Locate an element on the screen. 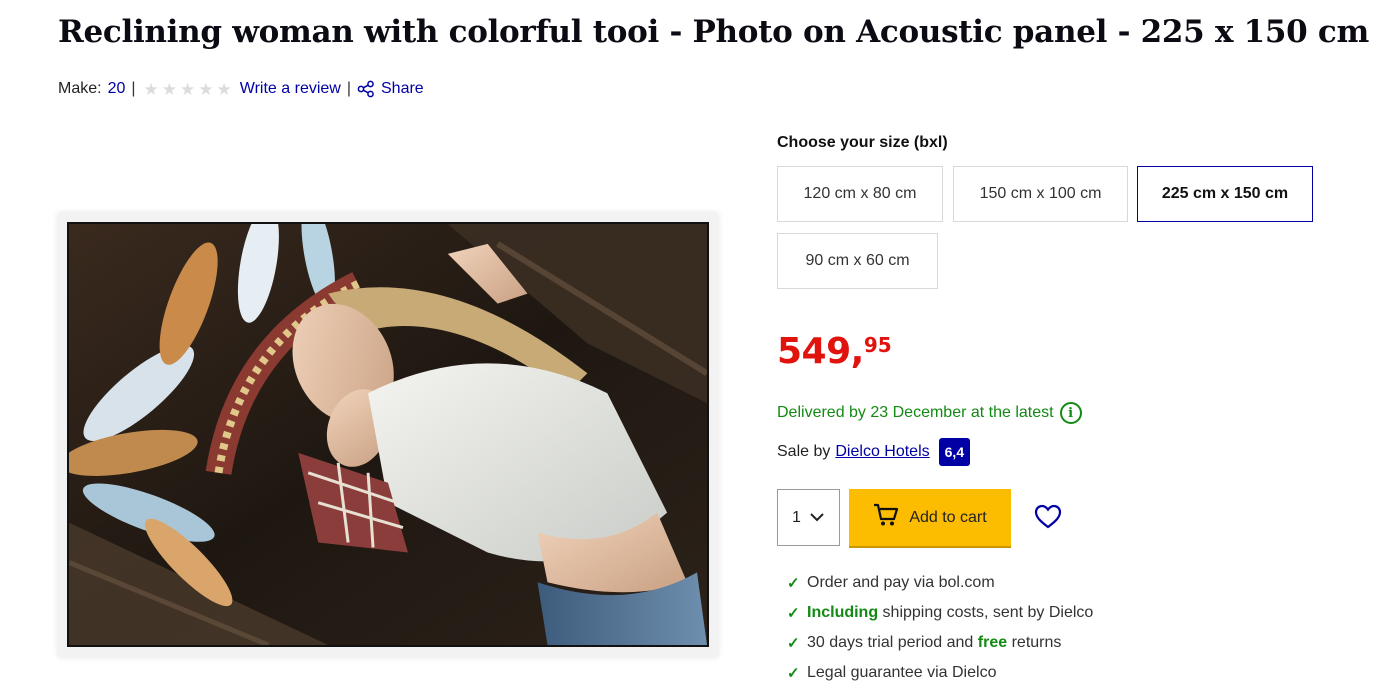 The height and width of the screenshot is (697, 1389). seller-prefix: Sale by is located at coordinates (804, 451).